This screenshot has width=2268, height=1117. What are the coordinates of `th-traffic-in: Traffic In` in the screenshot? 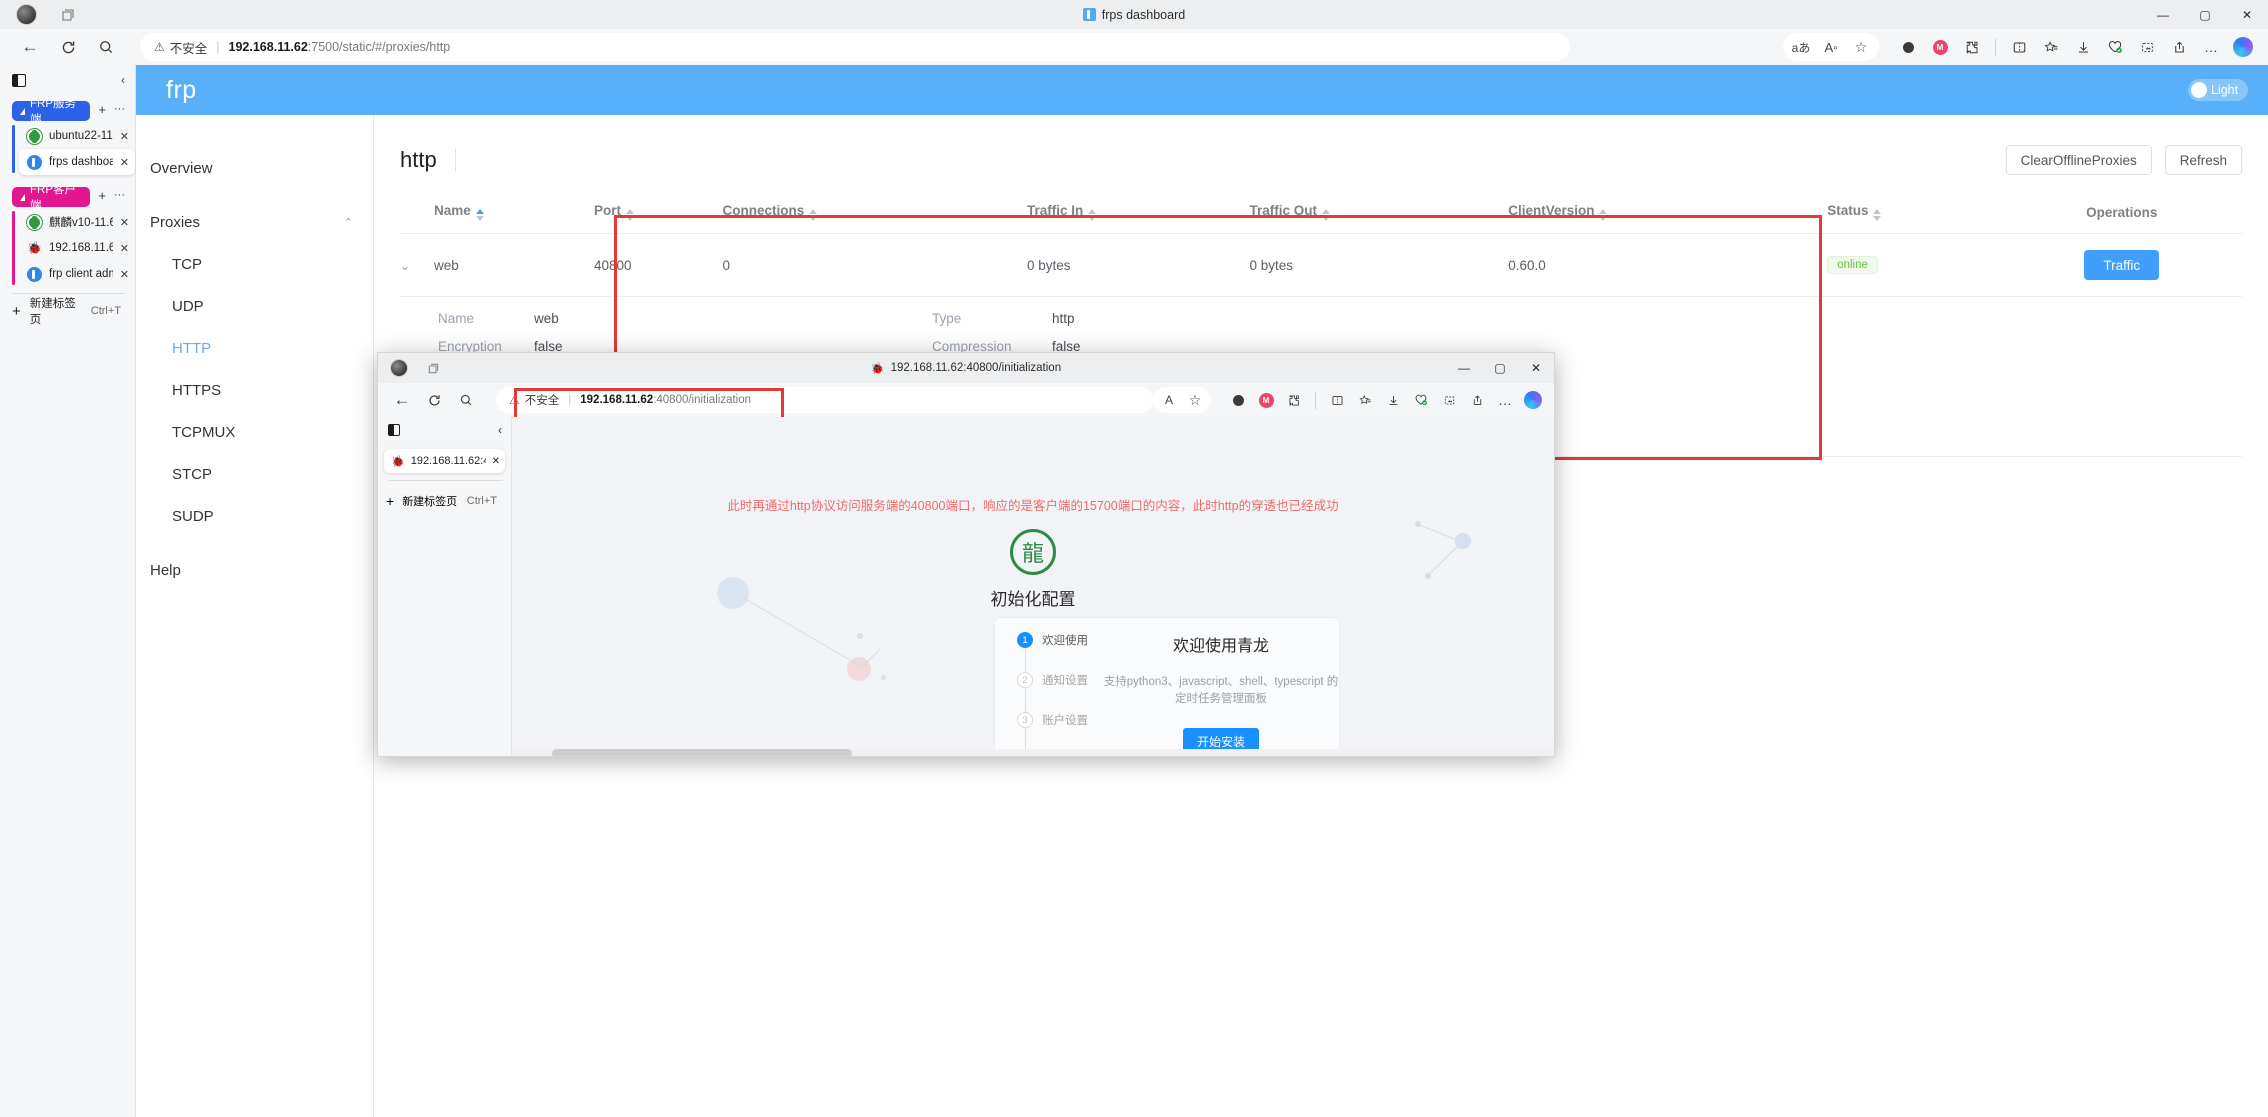 It's located at (1138, 213).